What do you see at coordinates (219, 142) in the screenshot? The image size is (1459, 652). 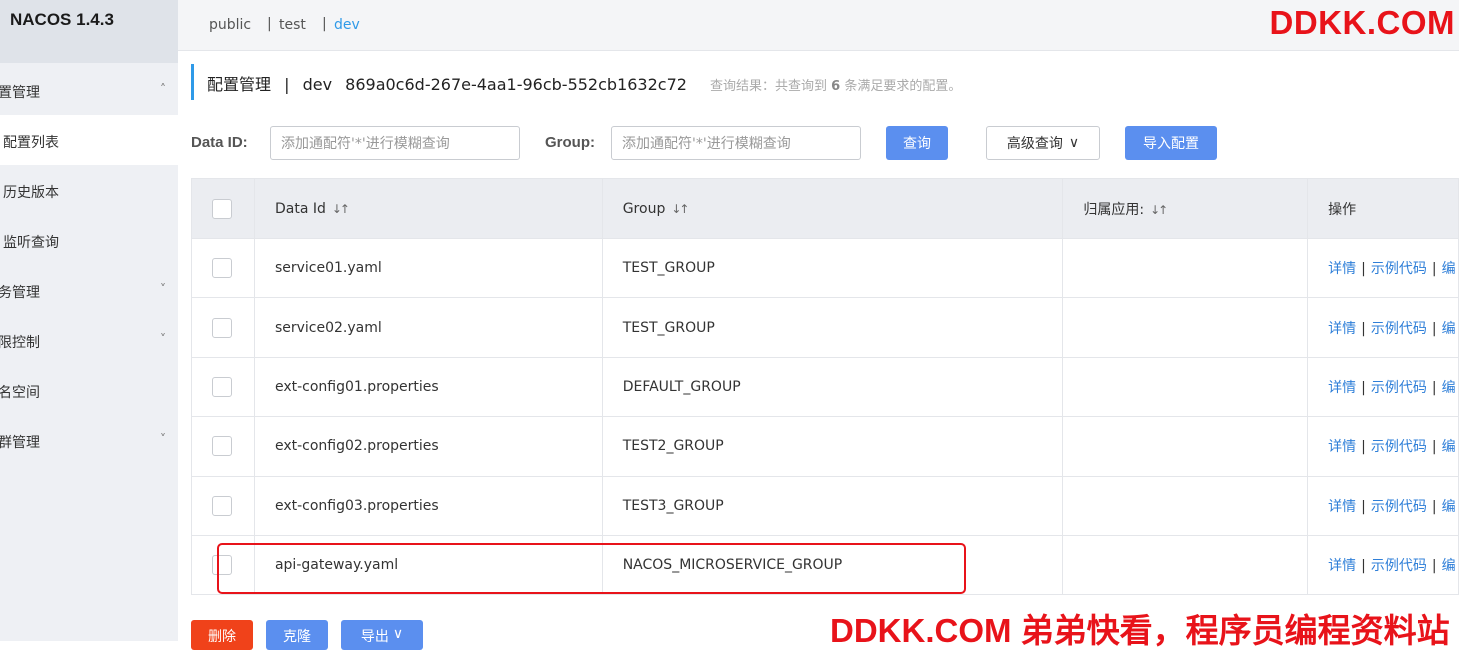 I see `data-id-label: Data ID:` at bounding box center [219, 142].